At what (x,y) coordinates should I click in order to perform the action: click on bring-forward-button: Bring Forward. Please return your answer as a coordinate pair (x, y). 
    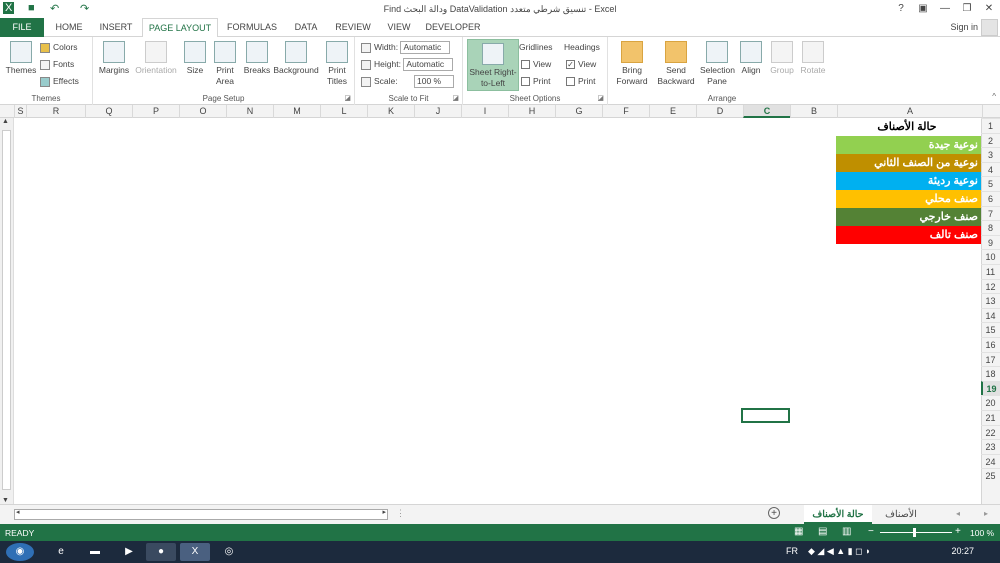
    Looking at the image, I should click on (632, 64).